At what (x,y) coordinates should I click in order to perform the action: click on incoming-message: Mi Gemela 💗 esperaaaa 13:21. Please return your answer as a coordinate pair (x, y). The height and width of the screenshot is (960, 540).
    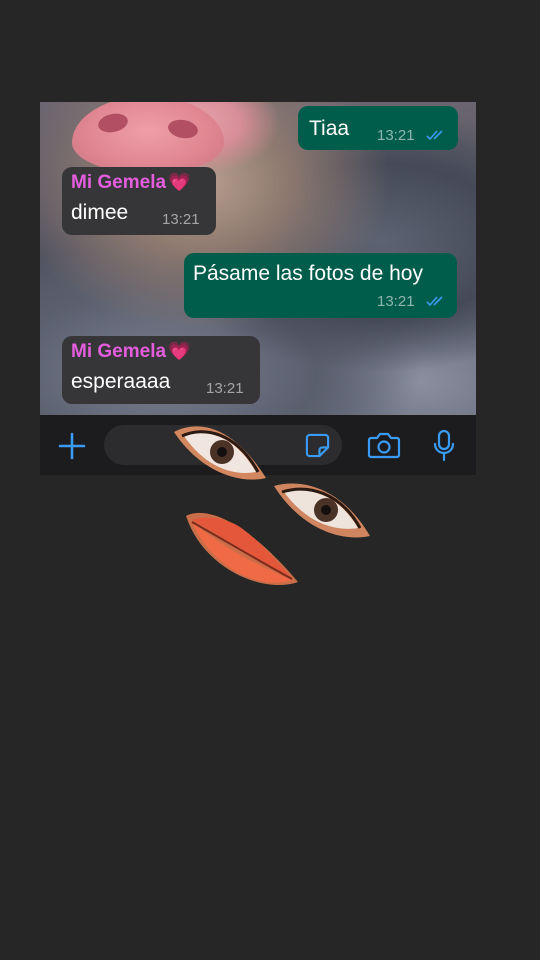
    Looking at the image, I should click on (161, 370).